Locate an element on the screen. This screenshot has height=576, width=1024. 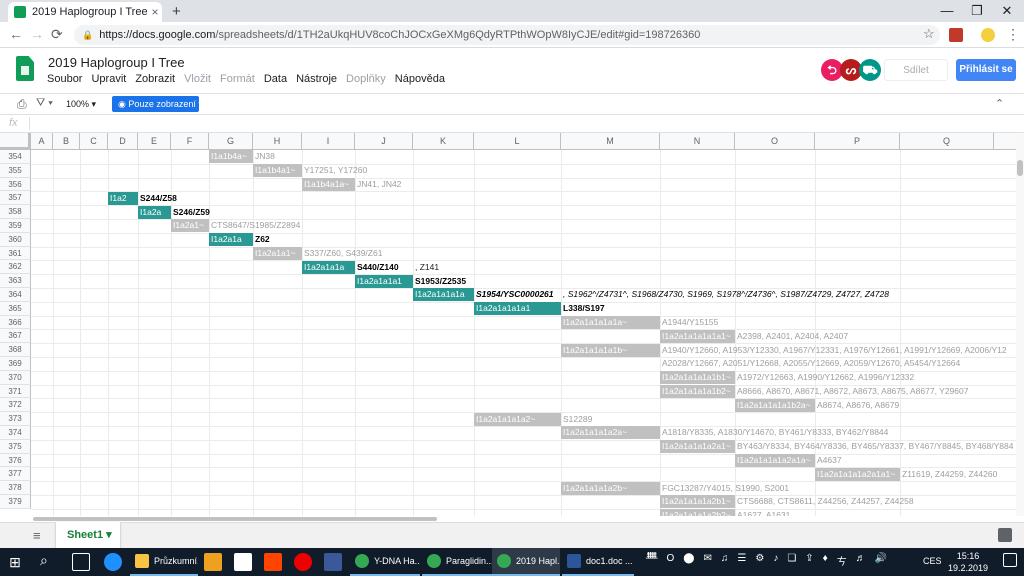
snp-cell: A8674, A8676, A8679 is located at coordinates (857, 405).